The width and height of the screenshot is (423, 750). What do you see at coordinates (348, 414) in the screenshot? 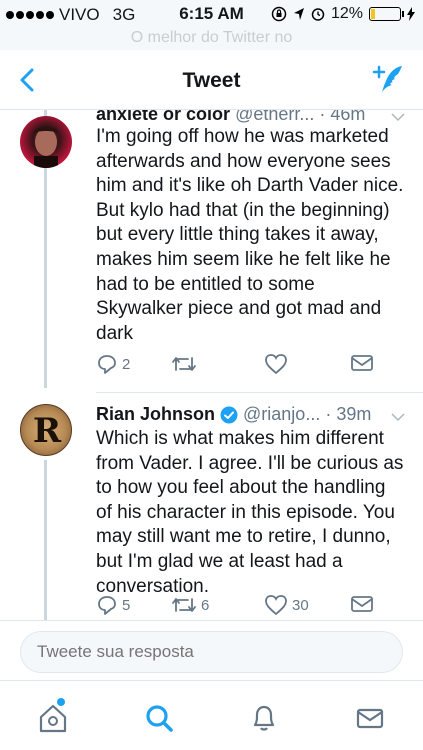
I see `tweet-time: · 39m` at bounding box center [348, 414].